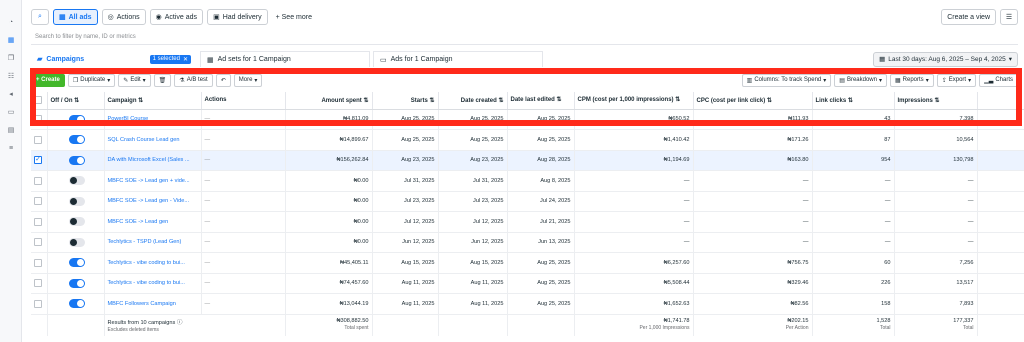  I want to click on cell-campaign: MBFC SOE -> Lead gen, so click(153, 222).